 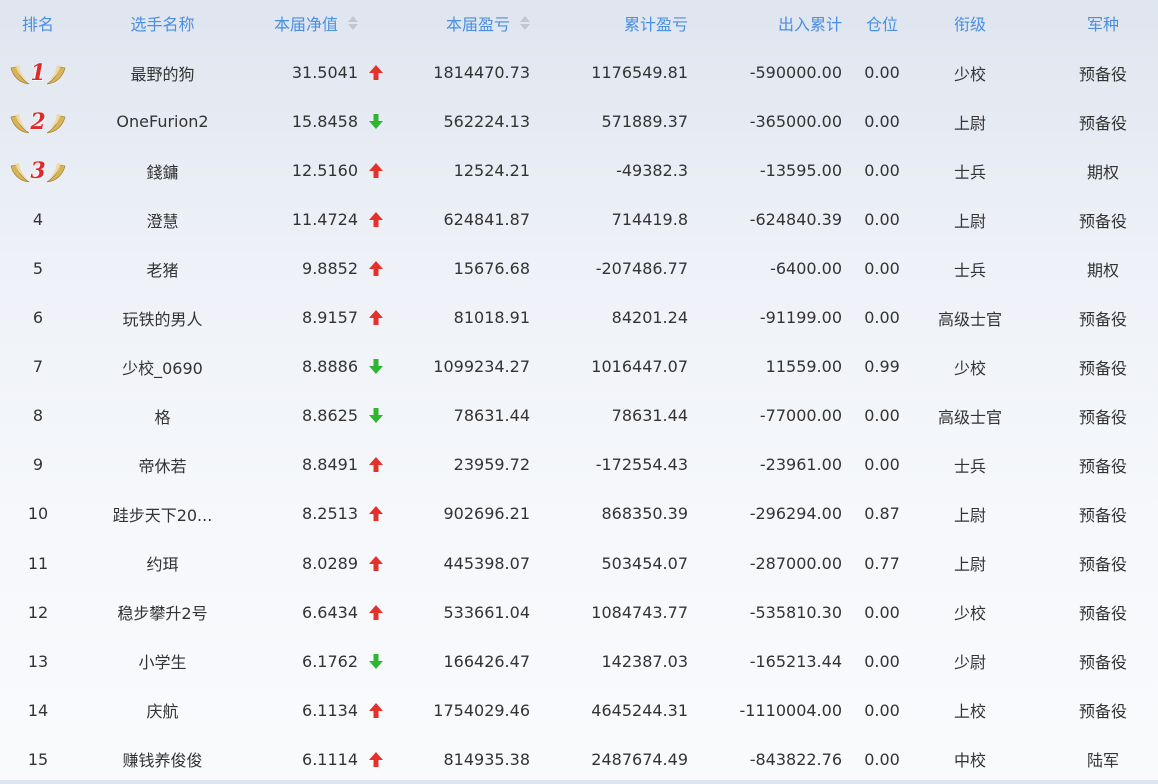 I want to click on player-name: 约珥, so click(x=162, y=563).